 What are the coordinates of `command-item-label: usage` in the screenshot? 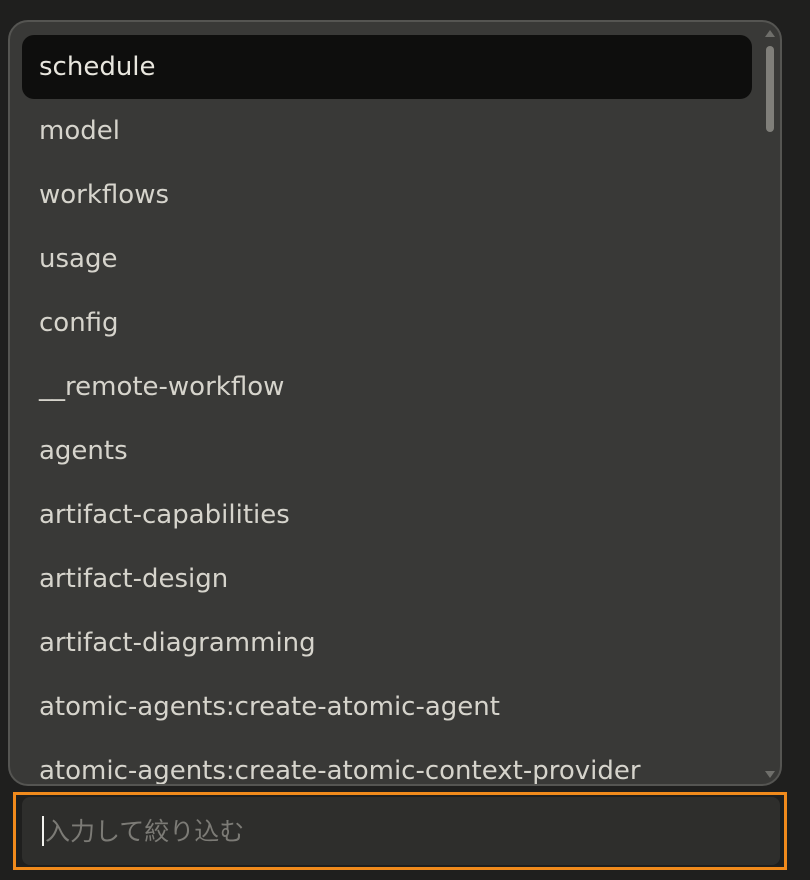 It's located at (78, 259).